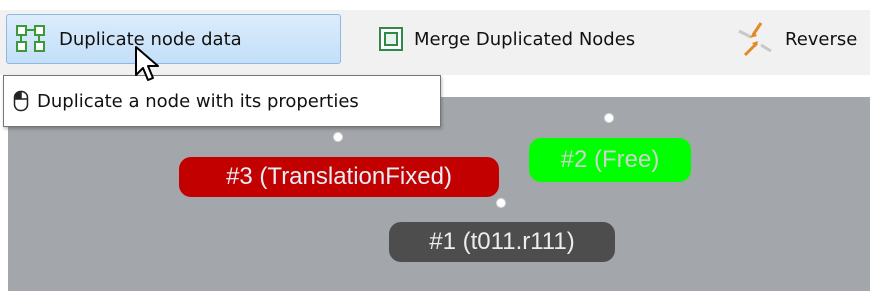 Image resolution: width=870 pixels, height=291 pixels. I want to click on node-1-connector, so click(501, 203).